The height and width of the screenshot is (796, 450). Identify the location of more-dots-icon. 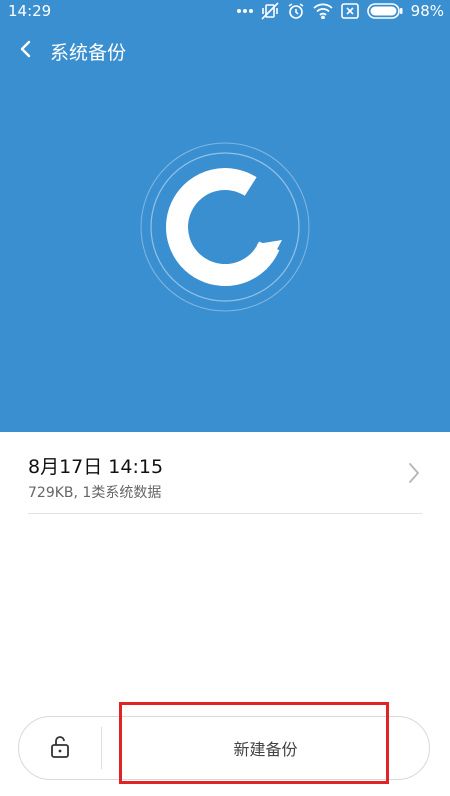
(244, 11).